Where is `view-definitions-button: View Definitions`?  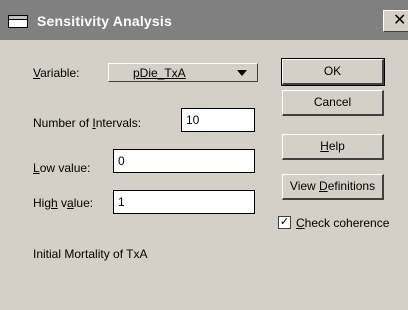 view-definitions-button: View Definitions is located at coordinates (333, 187).